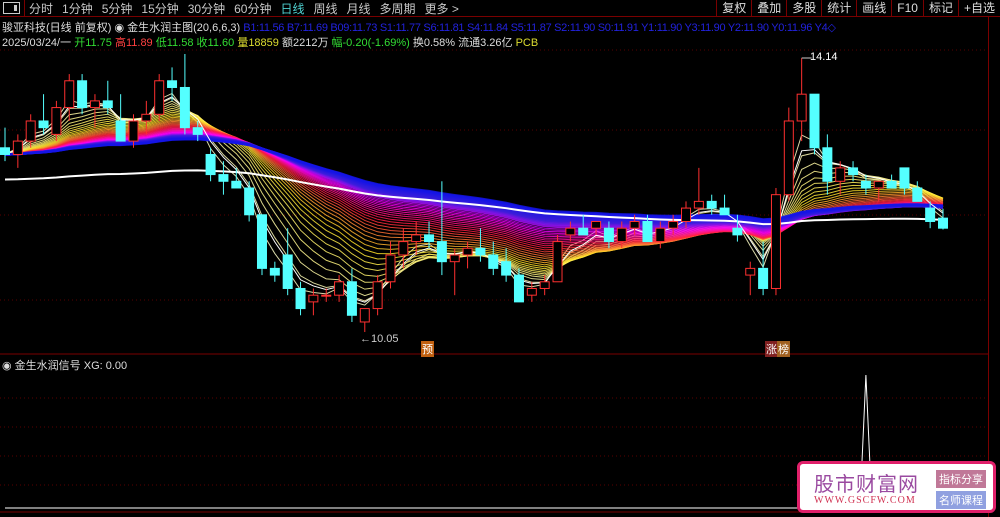 This screenshot has width=1000, height=517. What do you see at coordinates (988, 267) in the screenshot?
I see `divider` at bounding box center [988, 267].